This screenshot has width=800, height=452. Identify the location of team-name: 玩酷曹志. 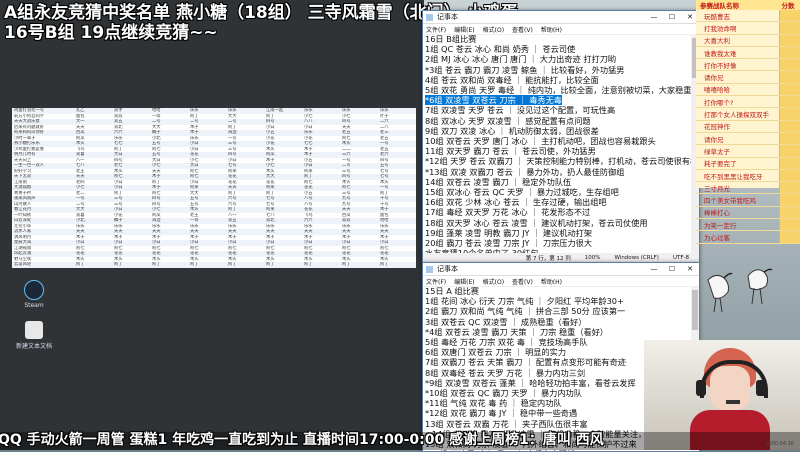
(717, 16).